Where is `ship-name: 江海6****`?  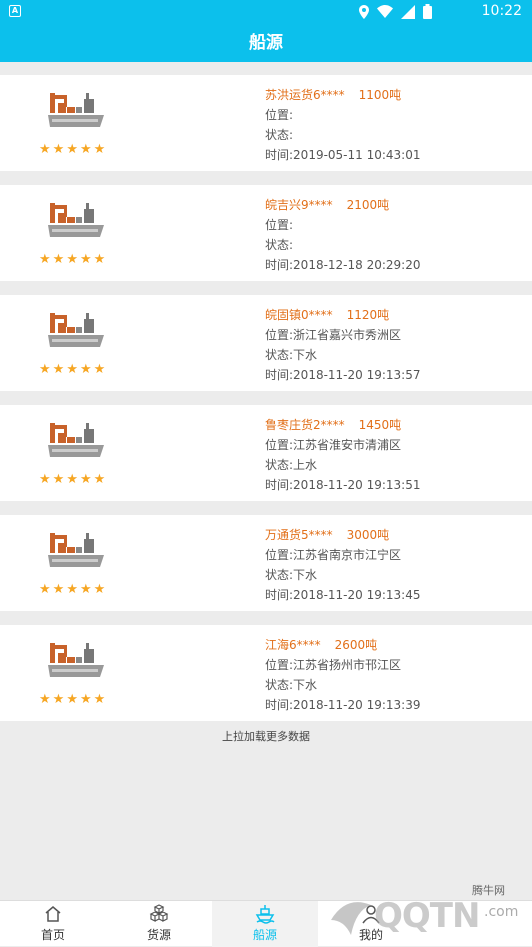 ship-name: 江海6**** is located at coordinates (293, 645).